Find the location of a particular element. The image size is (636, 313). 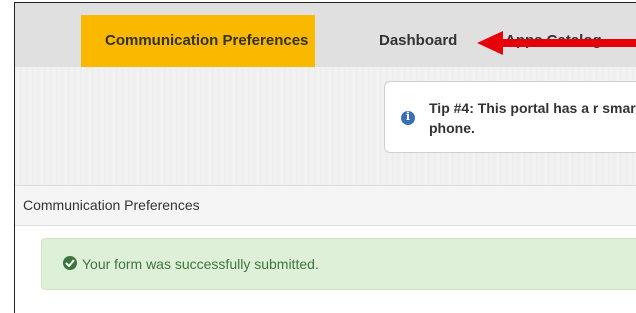

check-circle-icon is located at coordinates (70, 263).